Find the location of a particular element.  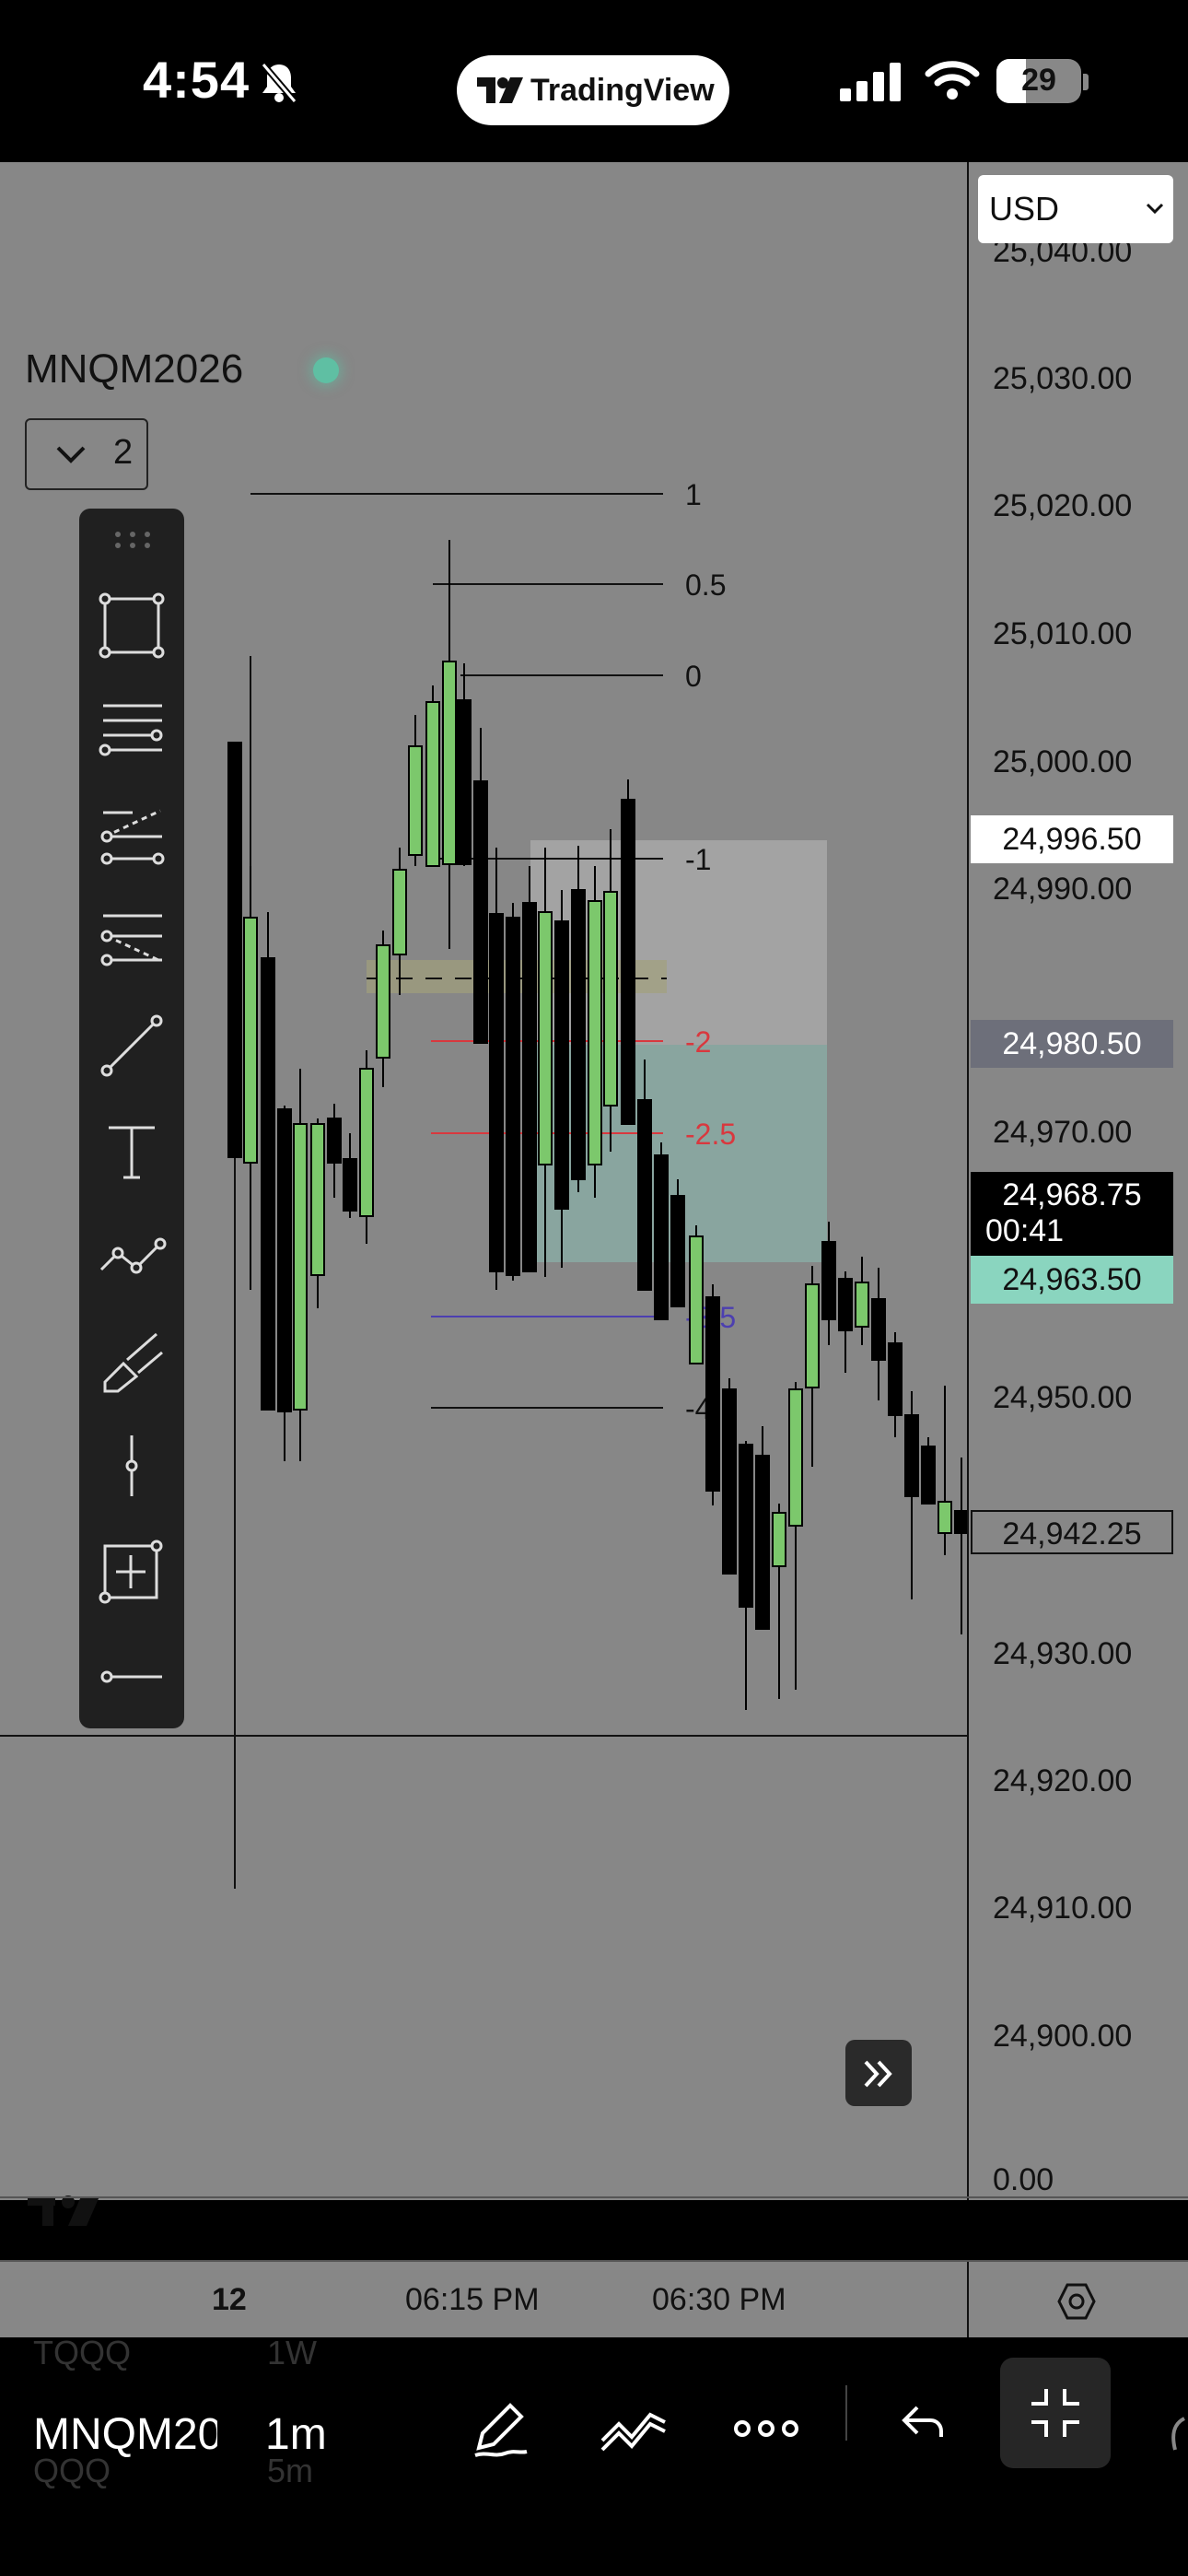

measure-icon is located at coordinates (132, 1571).